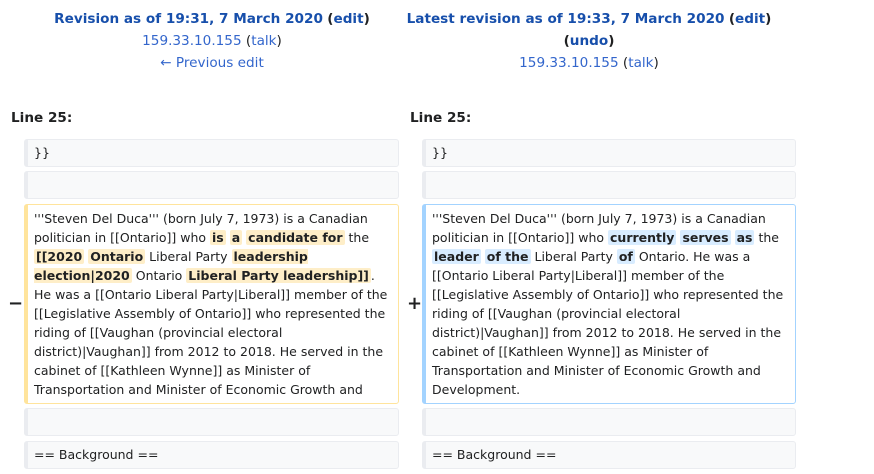  I want to click on added-text: the, so click(766, 237).